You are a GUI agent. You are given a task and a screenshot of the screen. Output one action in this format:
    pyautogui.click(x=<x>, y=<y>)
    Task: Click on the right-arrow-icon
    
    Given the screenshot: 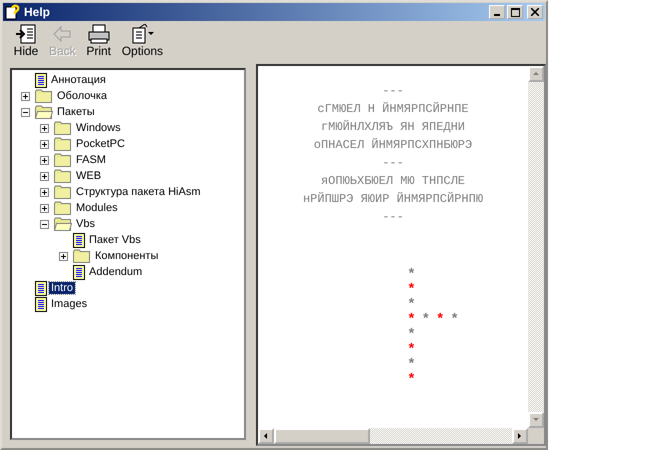 What is the action you would take?
    pyautogui.click(x=520, y=436)
    